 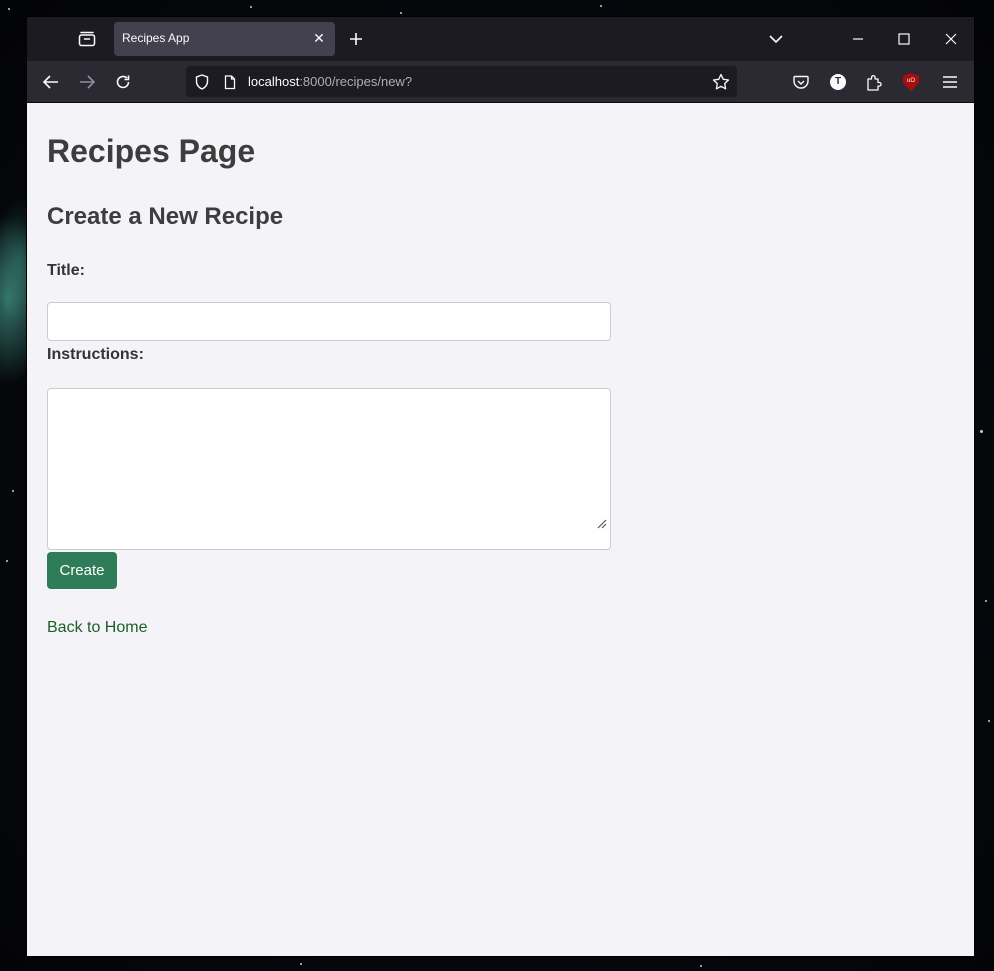 What do you see at coordinates (95, 354) in the screenshot?
I see `instructions-label: Instructions:` at bounding box center [95, 354].